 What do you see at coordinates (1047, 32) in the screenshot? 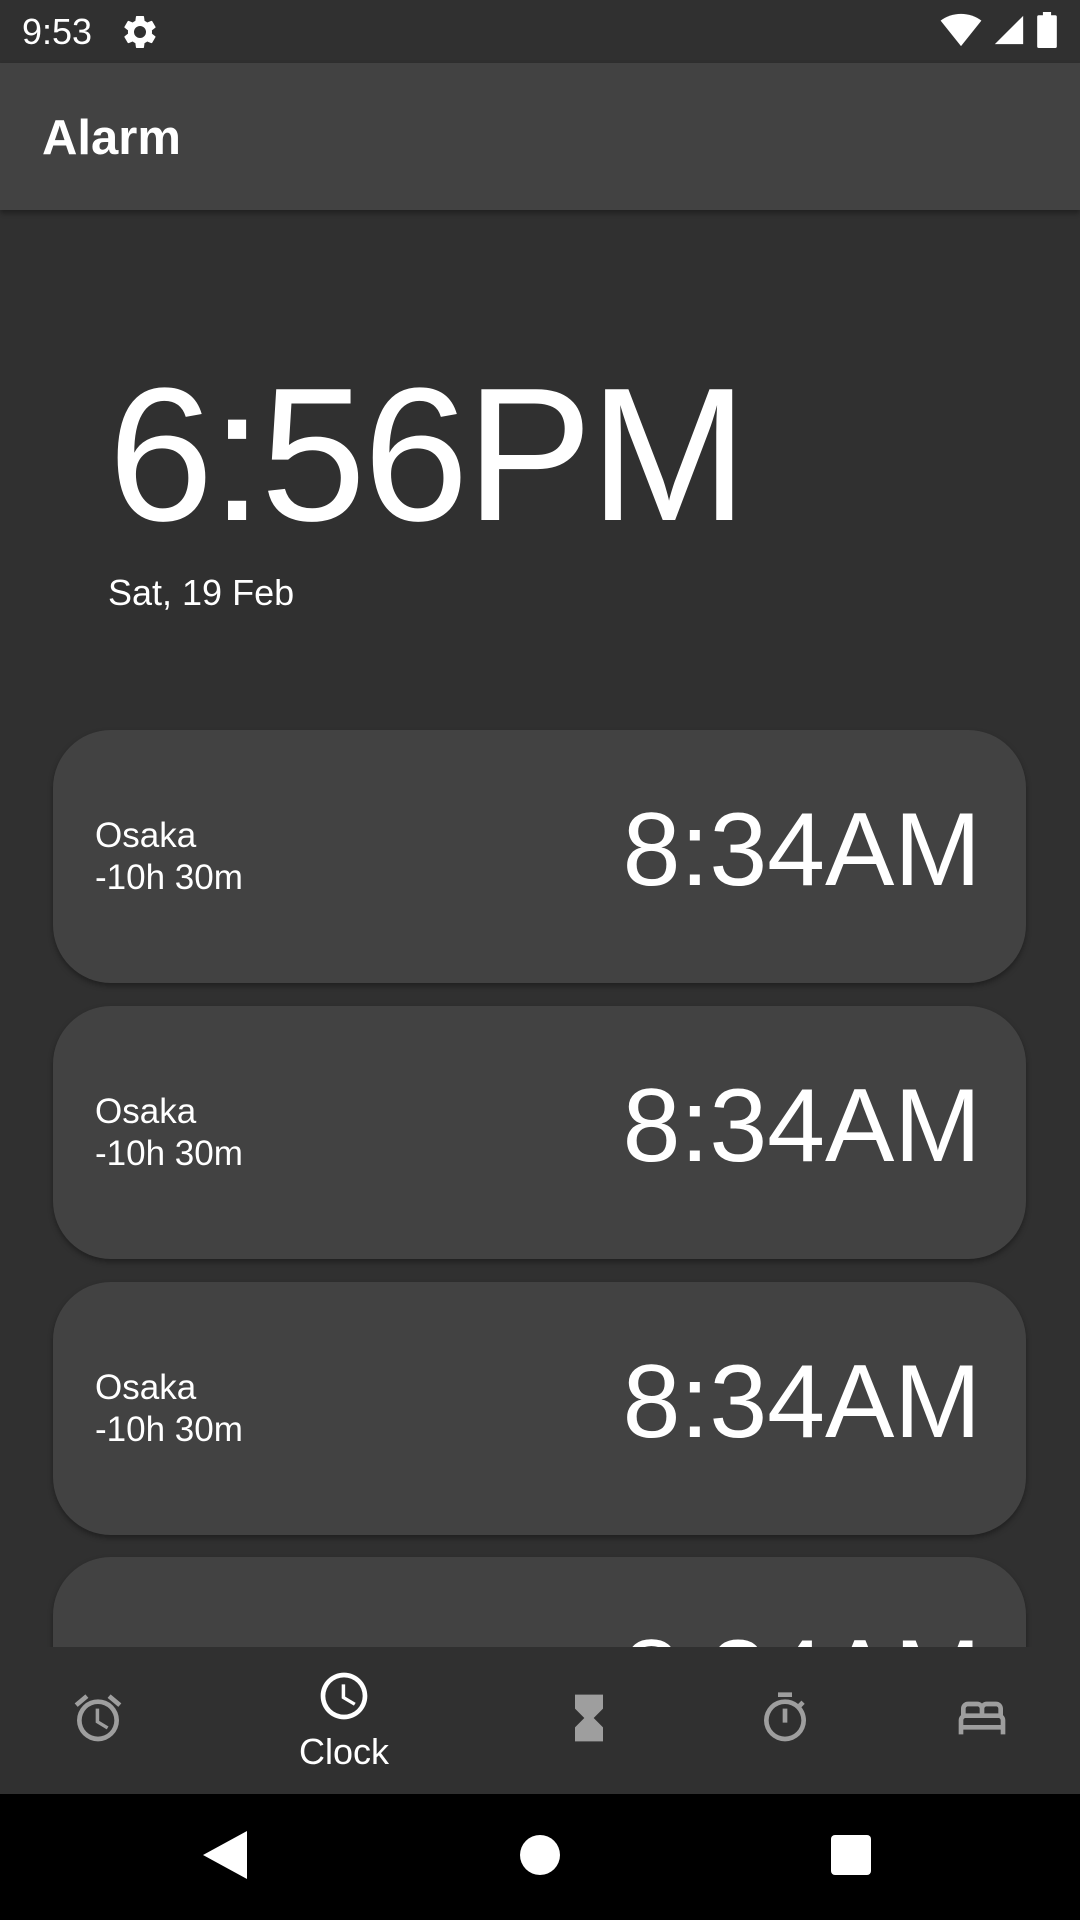
I see `battery-icon` at bounding box center [1047, 32].